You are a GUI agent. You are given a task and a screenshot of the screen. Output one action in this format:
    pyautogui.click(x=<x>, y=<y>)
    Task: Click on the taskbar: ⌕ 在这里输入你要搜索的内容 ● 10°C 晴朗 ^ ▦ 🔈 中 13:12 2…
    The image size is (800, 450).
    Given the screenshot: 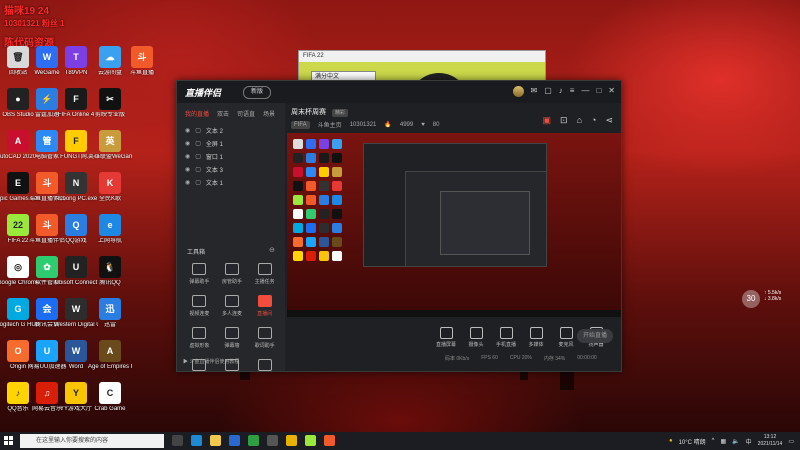 What is the action you would take?
    pyautogui.click(x=400, y=441)
    